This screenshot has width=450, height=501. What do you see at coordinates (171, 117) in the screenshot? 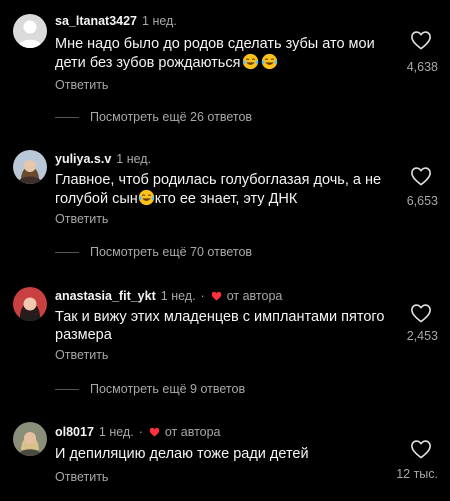
I see `view-more-replies-label: Посмотреть ещё 26 ответов` at bounding box center [171, 117].